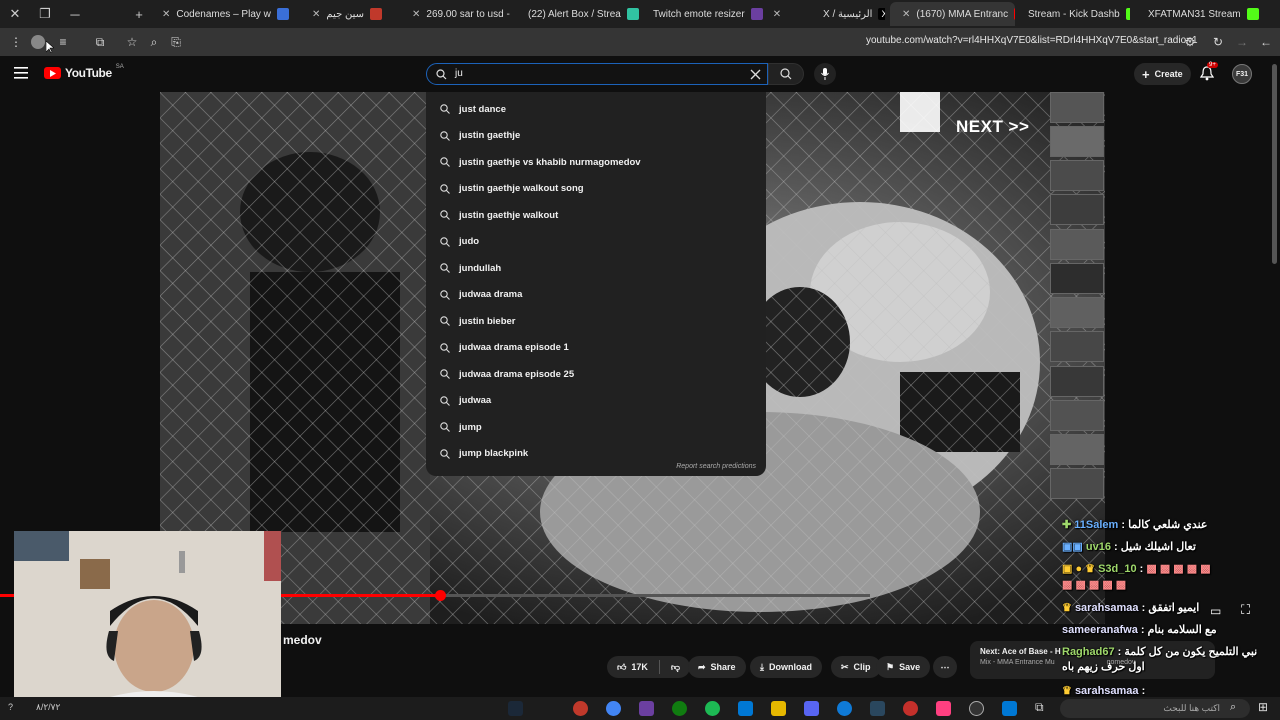  Describe the element at coordinates (15, 14) in the screenshot. I see `close-window-icon: ✕` at that location.